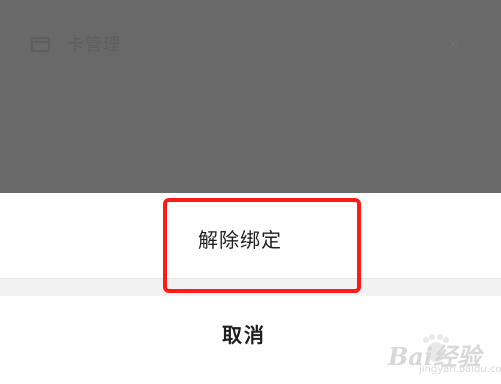 The image size is (501, 384). What do you see at coordinates (453, 44) in the screenshot?
I see `close-icon: ×` at bounding box center [453, 44].